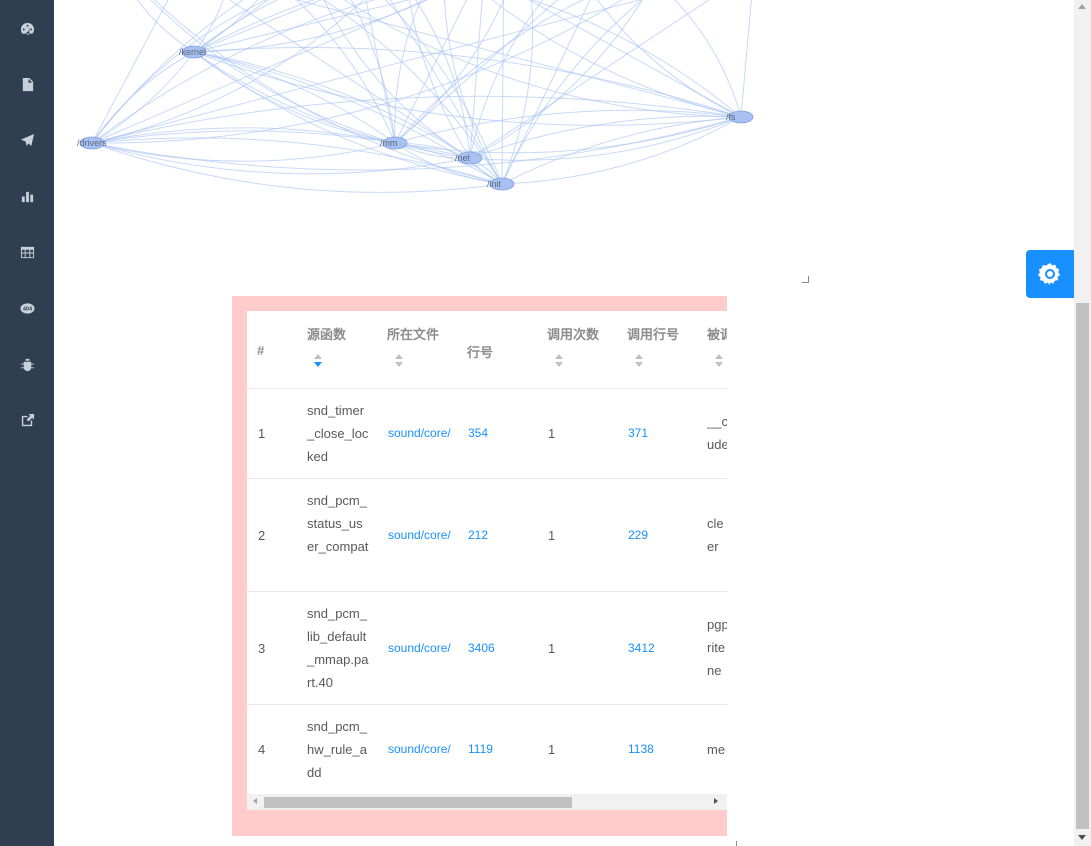 This screenshot has width=1091, height=846. I want to click on gear-icon, so click(1049, 274).